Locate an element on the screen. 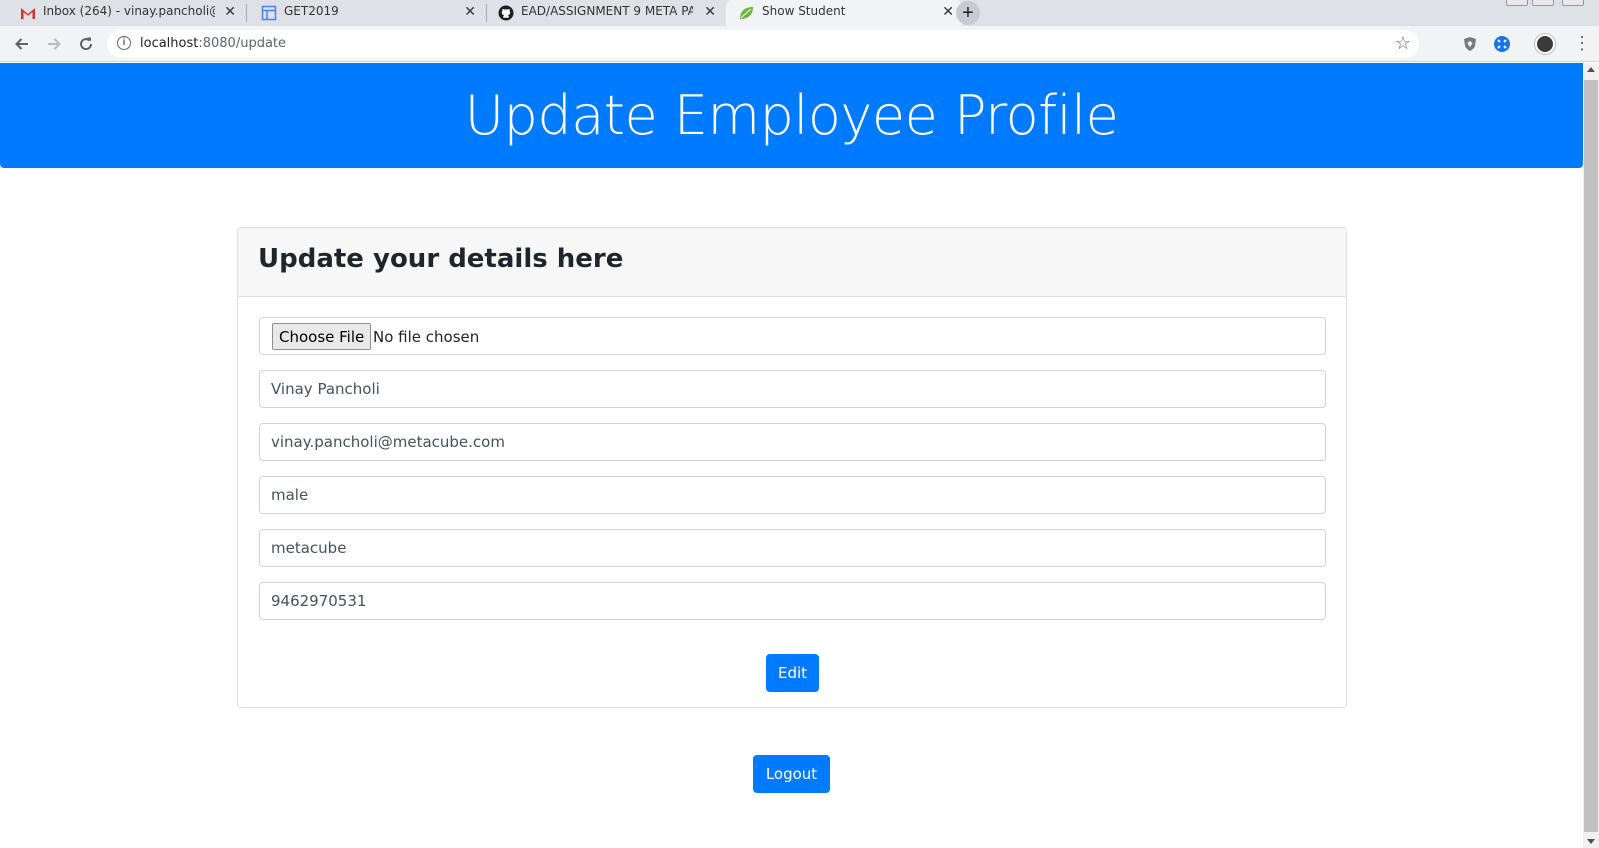  photo-file-input: Choose File No file chosen is located at coordinates (792, 336).